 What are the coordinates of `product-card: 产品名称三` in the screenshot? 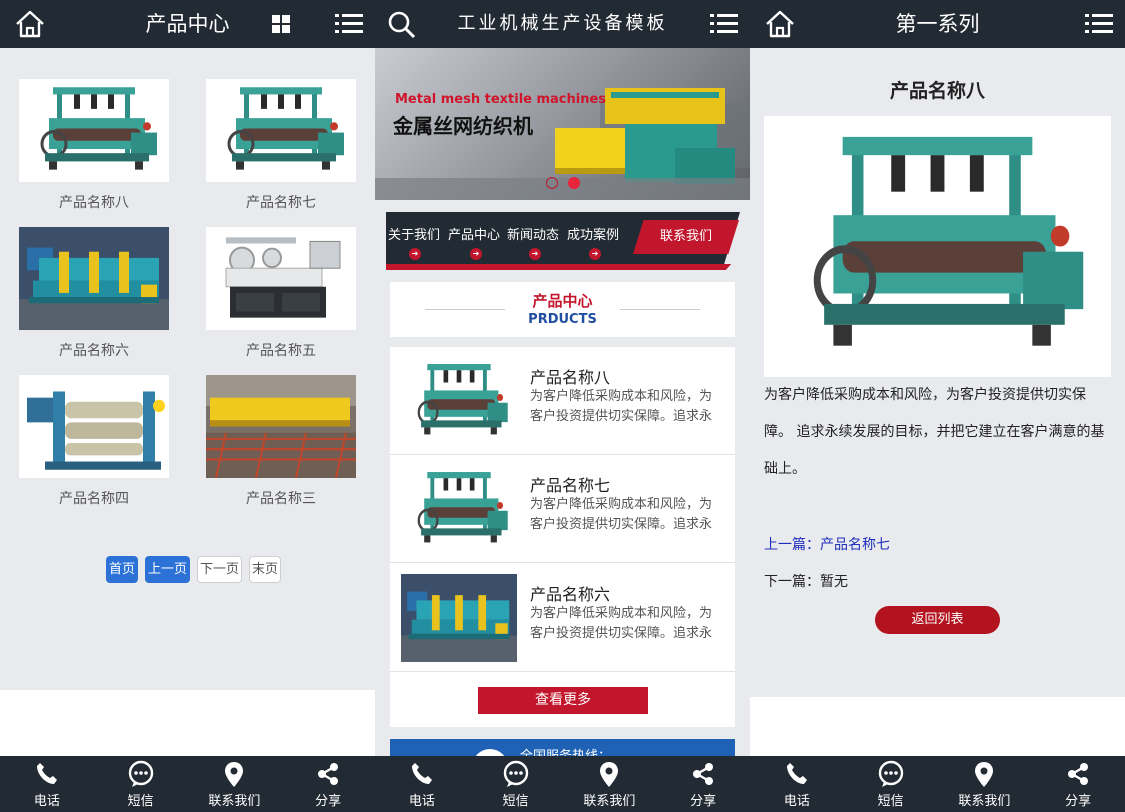 It's located at (281, 441).